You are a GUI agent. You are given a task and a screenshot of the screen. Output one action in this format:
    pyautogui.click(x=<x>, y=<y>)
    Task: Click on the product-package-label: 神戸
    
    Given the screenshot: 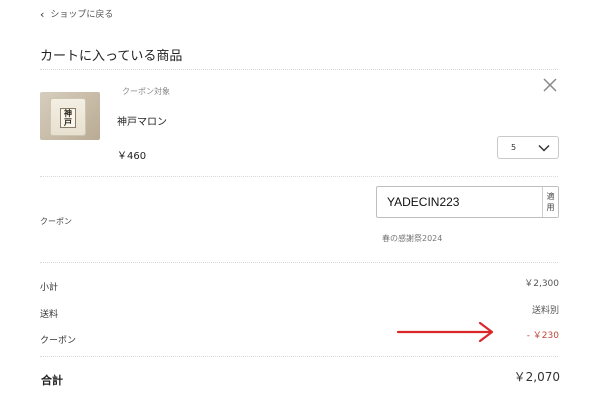 What is the action you would take?
    pyautogui.click(x=68, y=118)
    